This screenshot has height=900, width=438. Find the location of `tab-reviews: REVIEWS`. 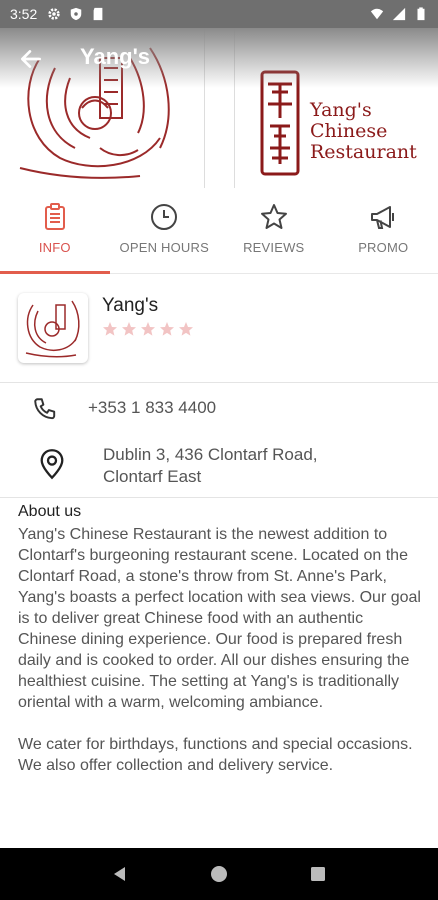

tab-reviews: REVIEWS is located at coordinates (274, 230).